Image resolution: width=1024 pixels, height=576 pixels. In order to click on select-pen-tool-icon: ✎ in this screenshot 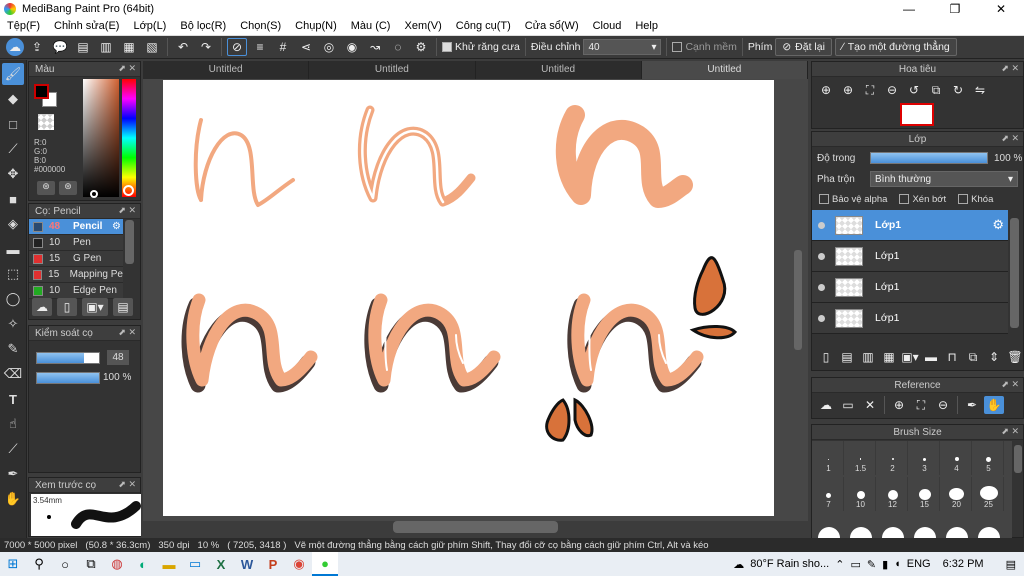, I will do `click(13, 349)`.